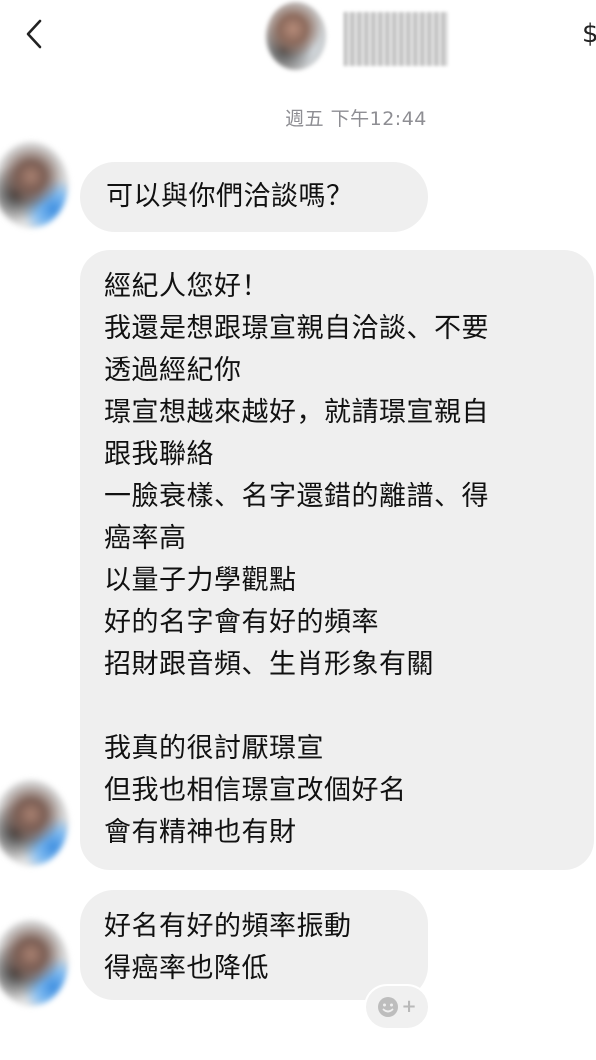 Image resolution: width=596 pixels, height=1060 pixels. I want to click on message-line: 璟宣想越來越好，就請璟宣親自, so click(296, 412).